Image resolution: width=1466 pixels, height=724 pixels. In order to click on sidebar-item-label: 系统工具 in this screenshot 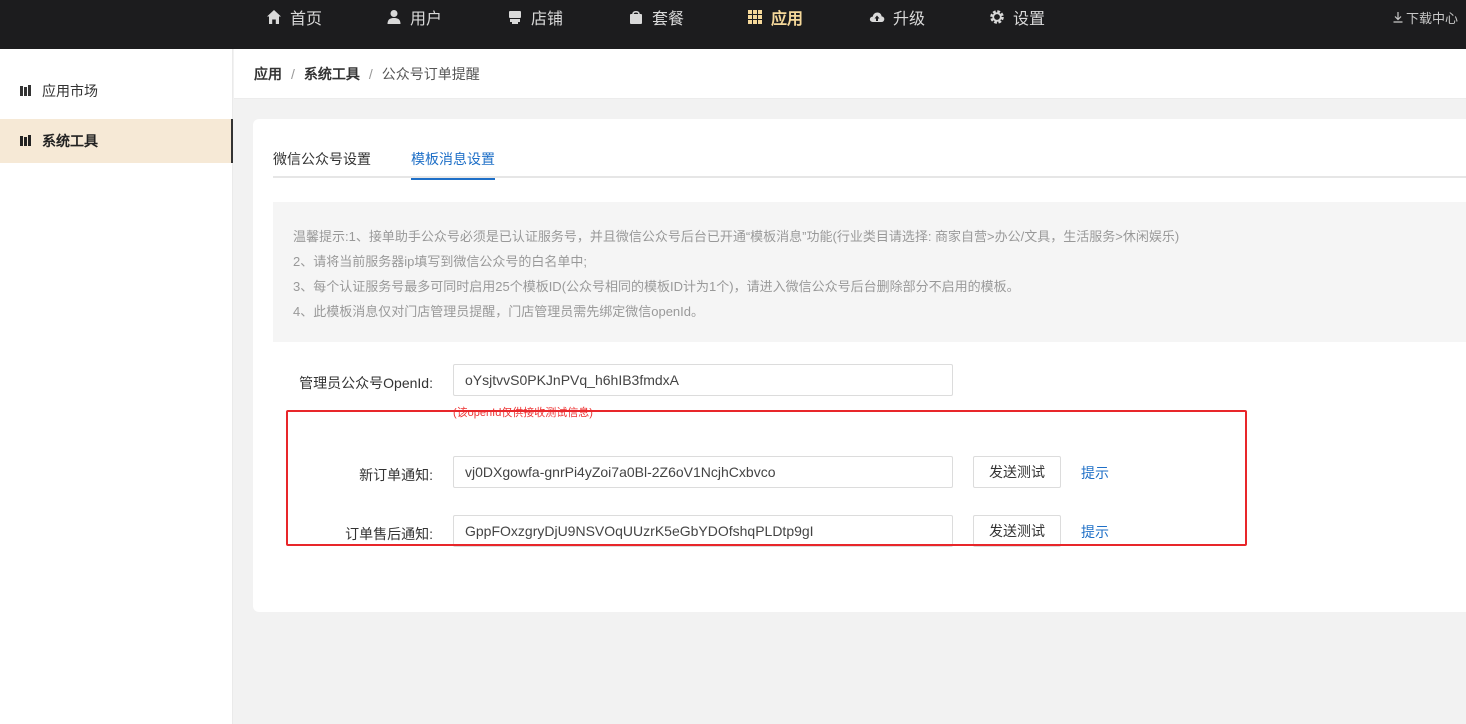, I will do `click(70, 141)`.